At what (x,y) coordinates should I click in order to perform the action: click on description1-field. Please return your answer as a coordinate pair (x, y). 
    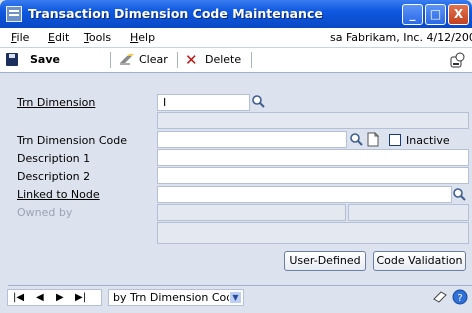
    Looking at the image, I should click on (313, 157).